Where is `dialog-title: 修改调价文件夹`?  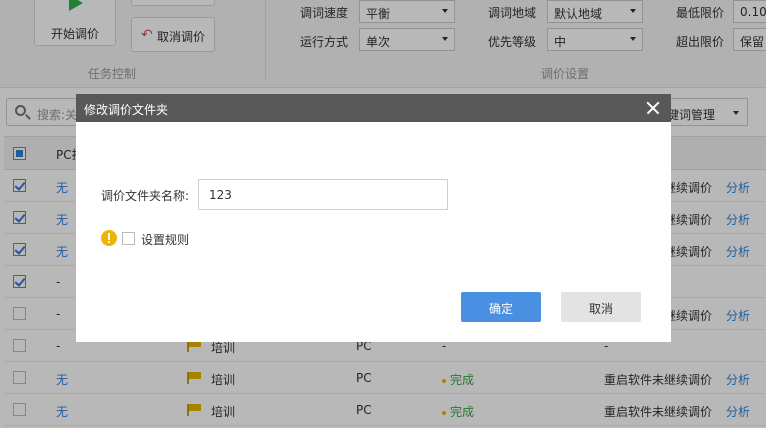 dialog-title: 修改调价文件夹 is located at coordinates (126, 110).